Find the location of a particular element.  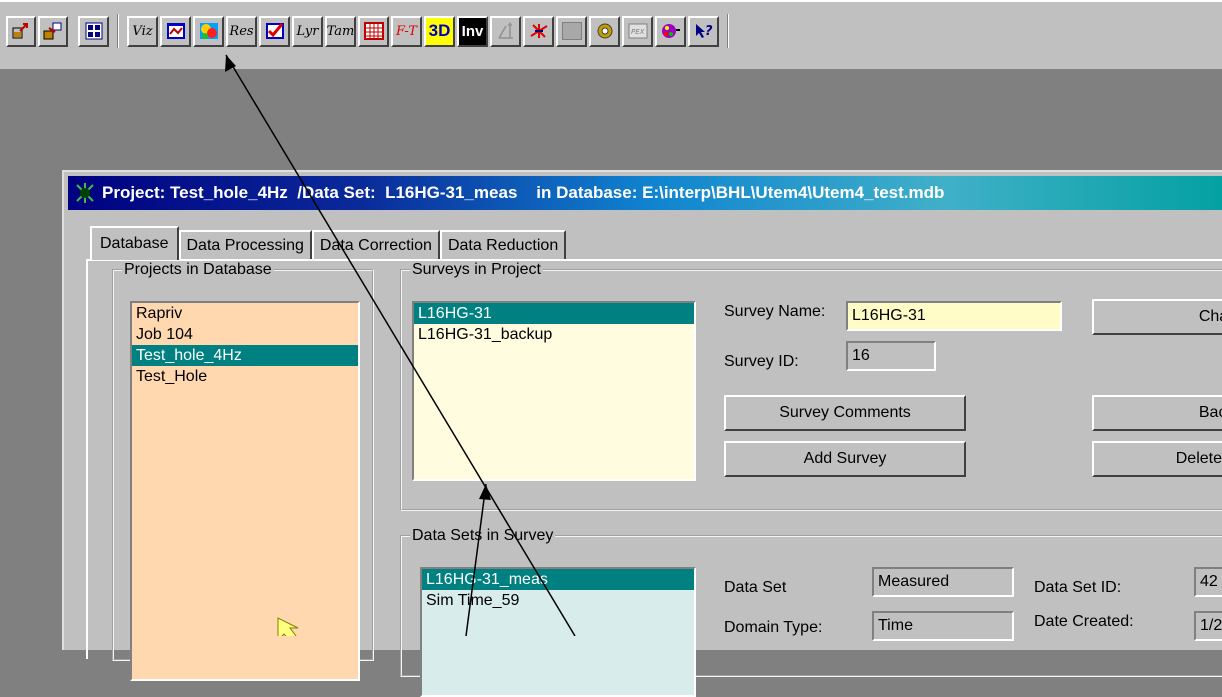

import-icon-button is located at coordinates (21, 31).